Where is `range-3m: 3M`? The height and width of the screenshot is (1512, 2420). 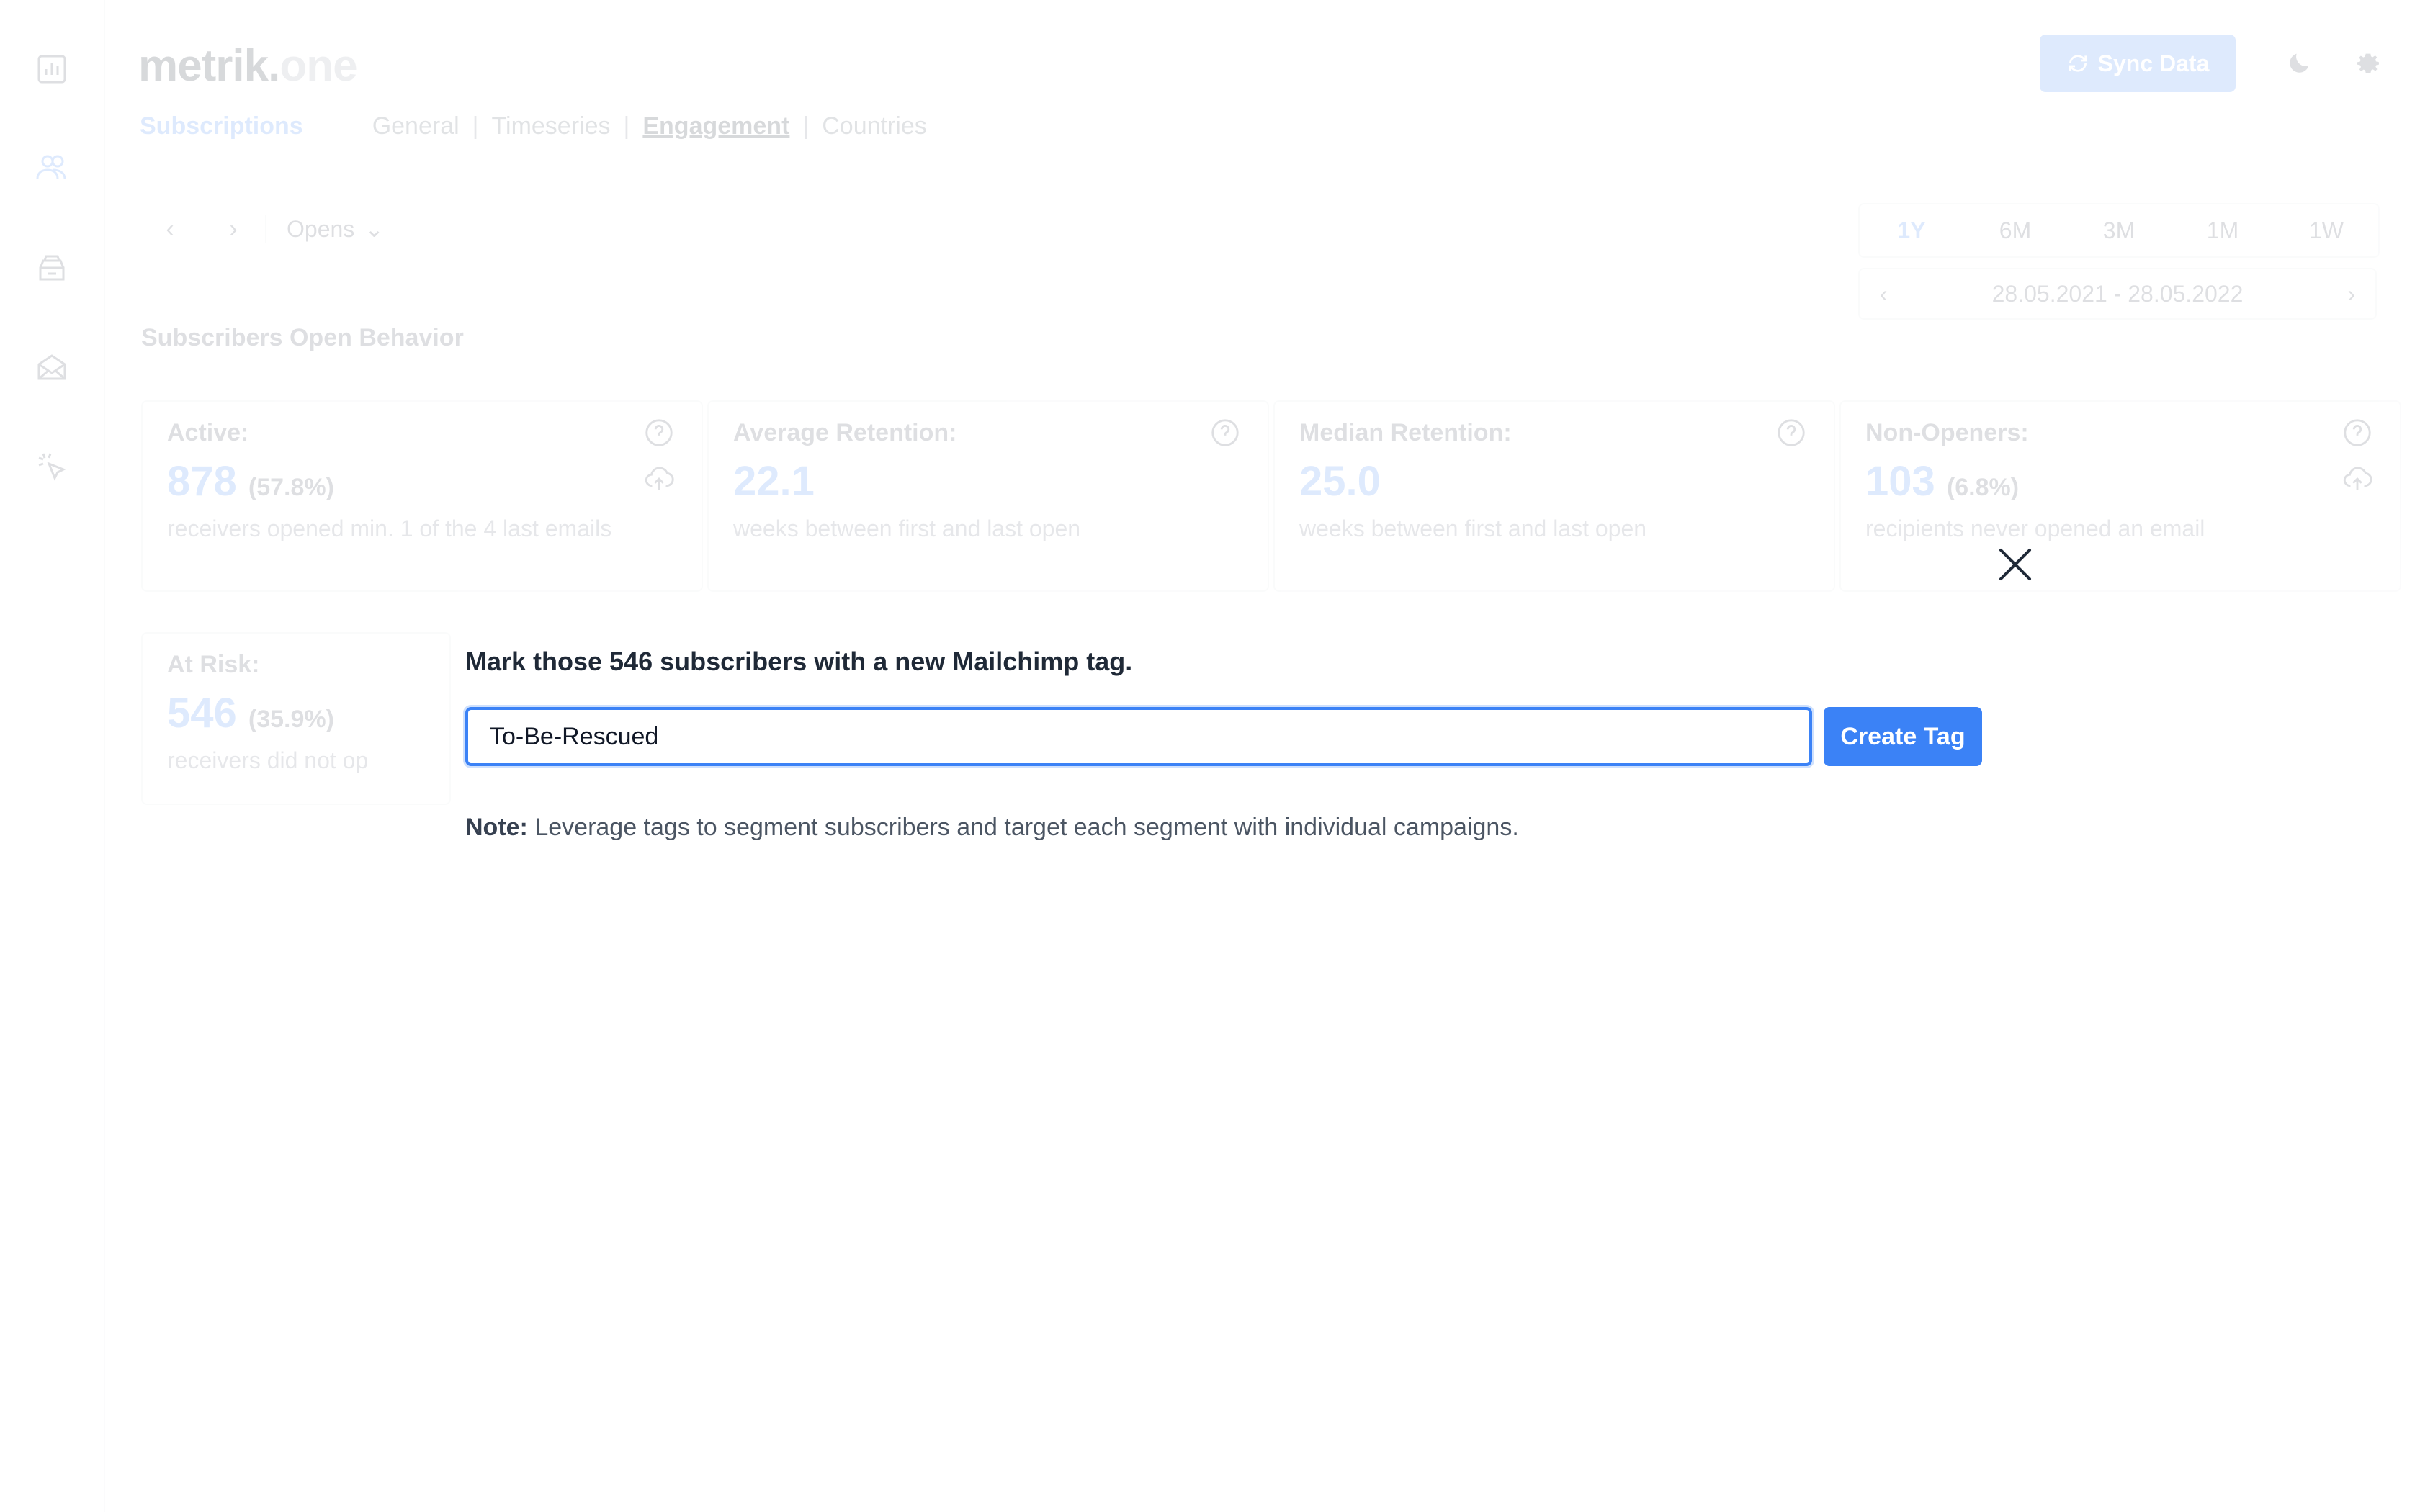 range-3m: 3M is located at coordinates (2119, 230).